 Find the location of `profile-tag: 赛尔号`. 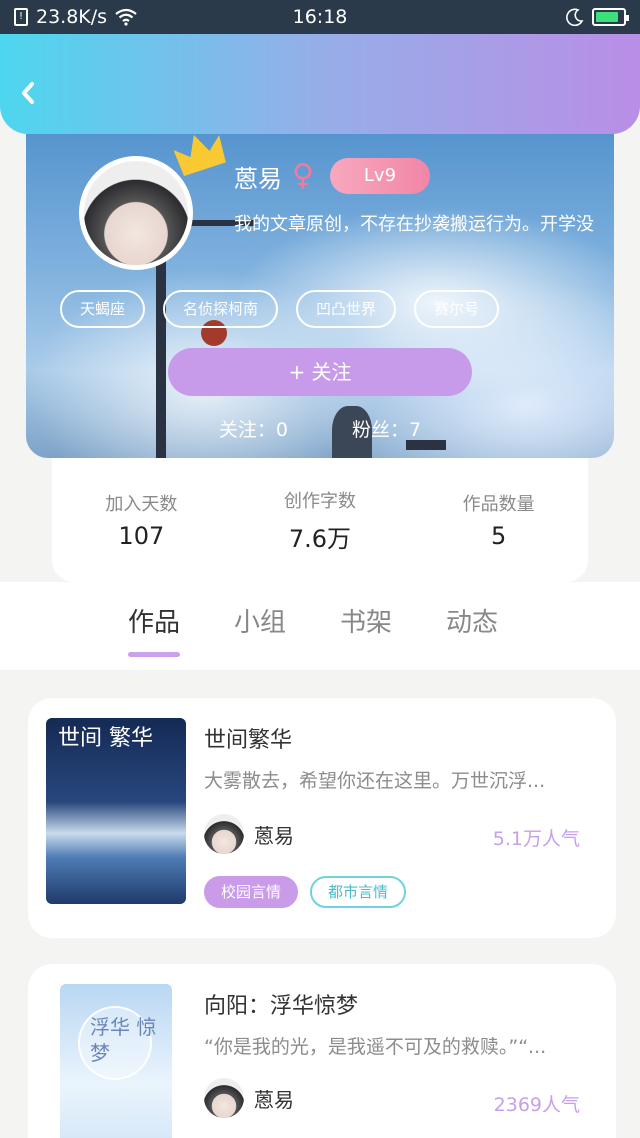

profile-tag: 赛尔号 is located at coordinates (457, 309).